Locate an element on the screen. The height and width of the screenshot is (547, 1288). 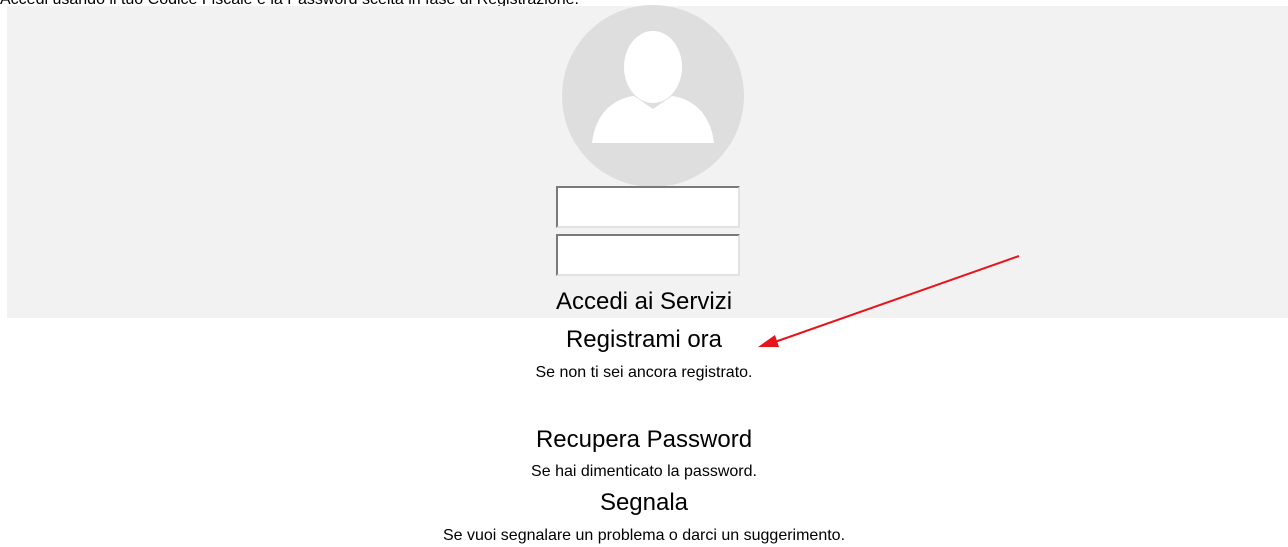
accedi-ai-servizi-button: Accedi ai Servizi is located at coordinates (644, 302).